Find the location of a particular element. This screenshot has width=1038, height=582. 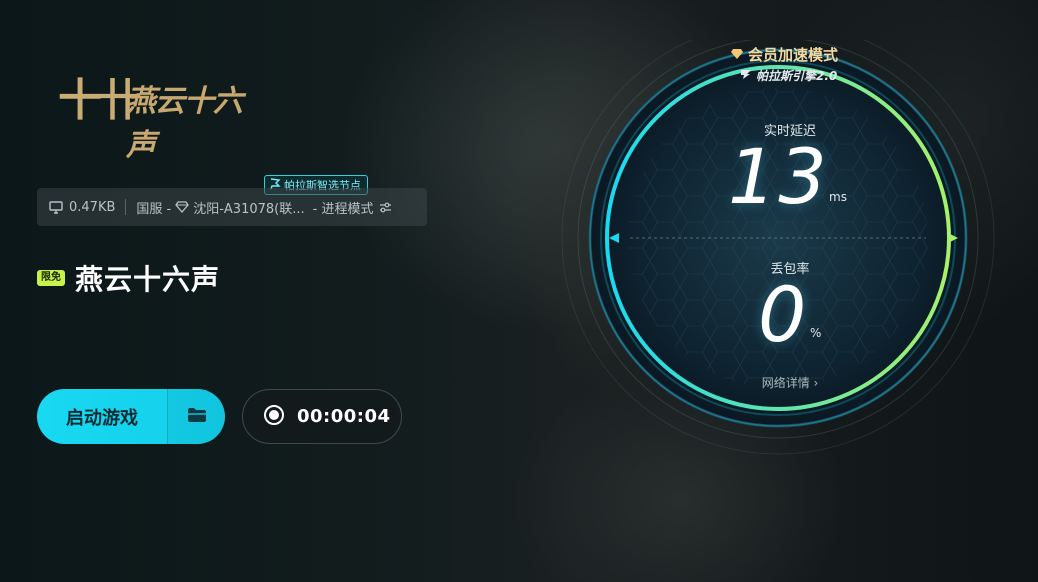

packet-loss-unit: % is located at coordinates (816, 333).